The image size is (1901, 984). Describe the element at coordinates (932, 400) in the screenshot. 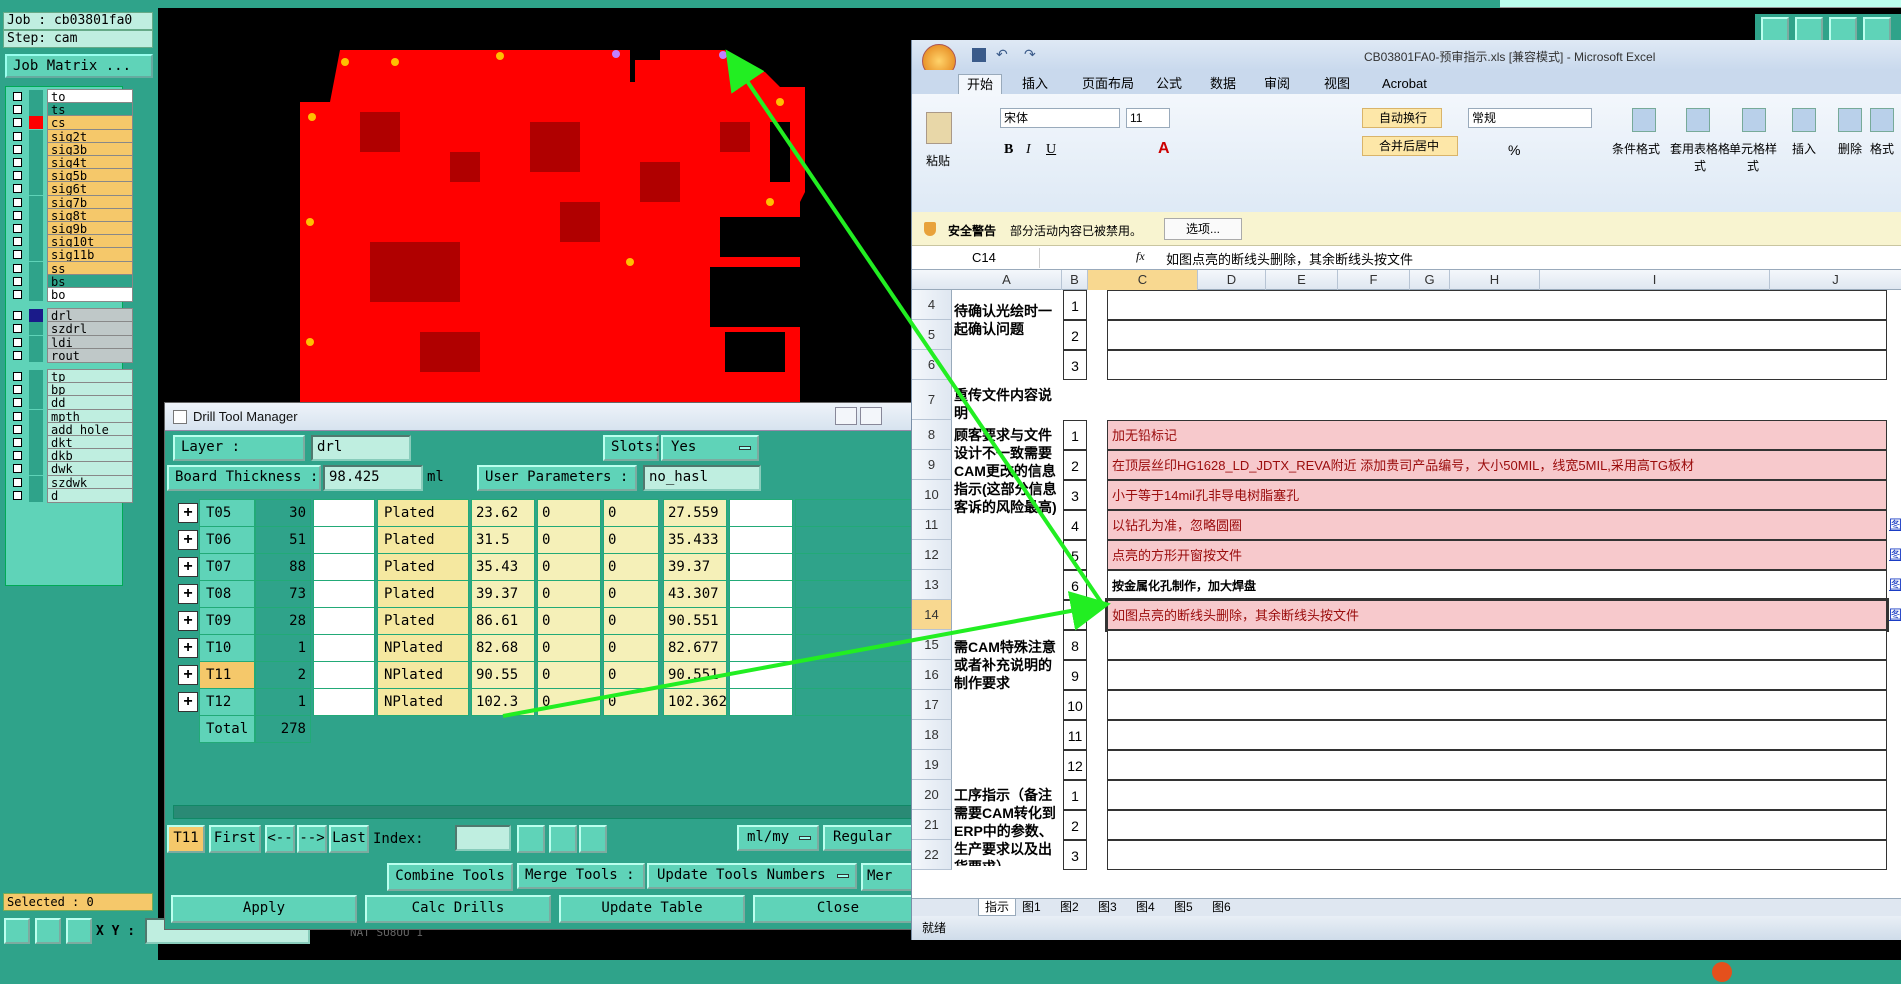

I see `row-header: 7` at that location.